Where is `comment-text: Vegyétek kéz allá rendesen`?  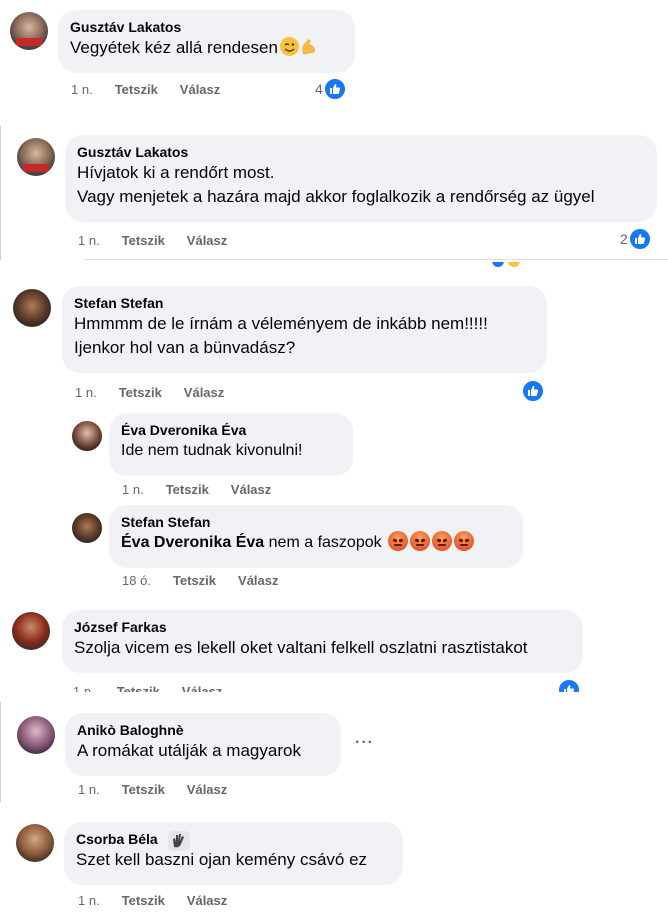
comment-text: Vegyétek kéz allá rendesen is located at coordinates (206, 48).